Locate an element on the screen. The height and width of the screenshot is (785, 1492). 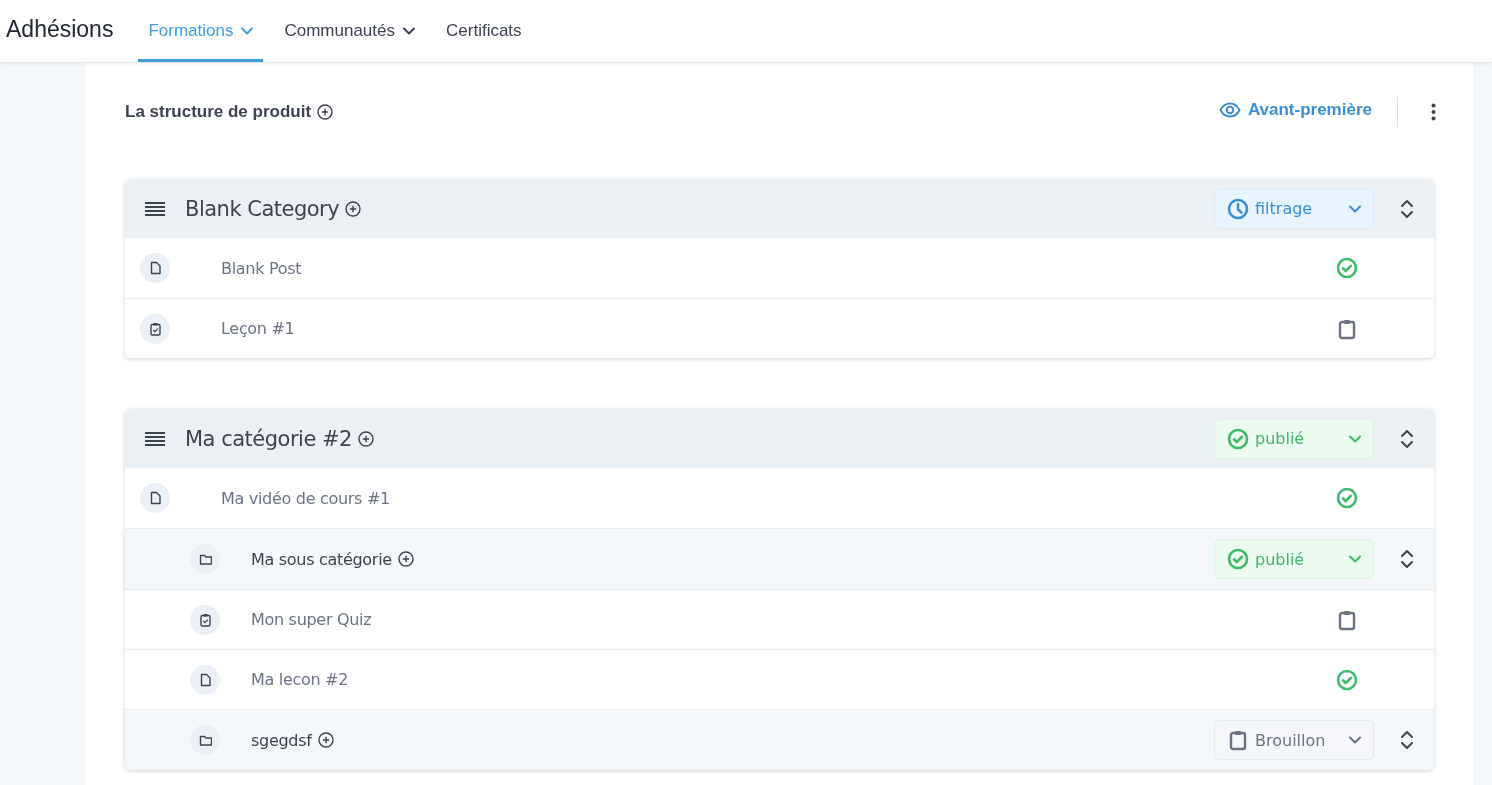
lesson-title: Blank Post is located at coordinates (261, 268).